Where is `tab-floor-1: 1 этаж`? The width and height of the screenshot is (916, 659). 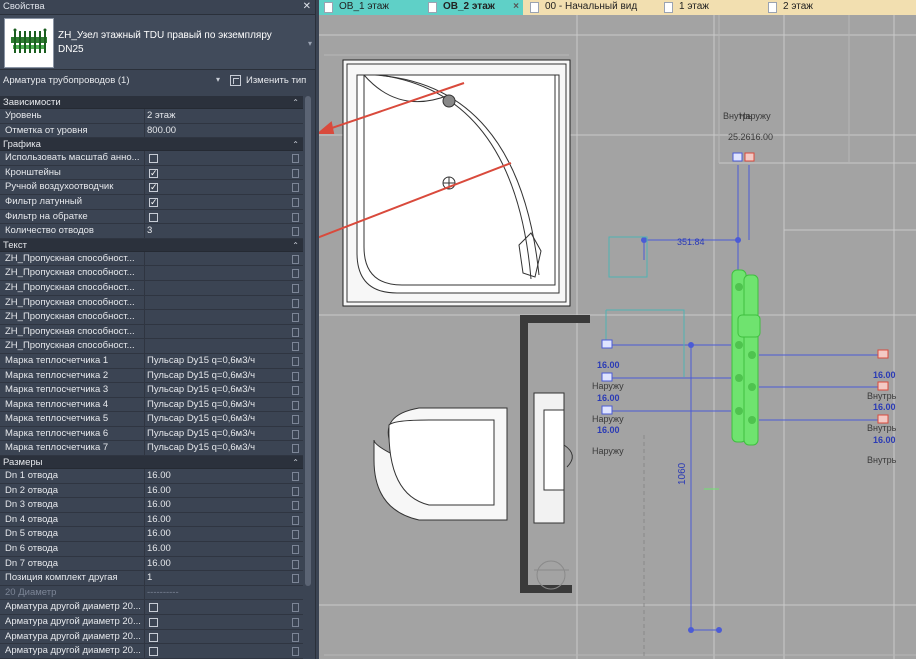
tab-floor-1: 1 этаж is located at coordinates (709, 7).